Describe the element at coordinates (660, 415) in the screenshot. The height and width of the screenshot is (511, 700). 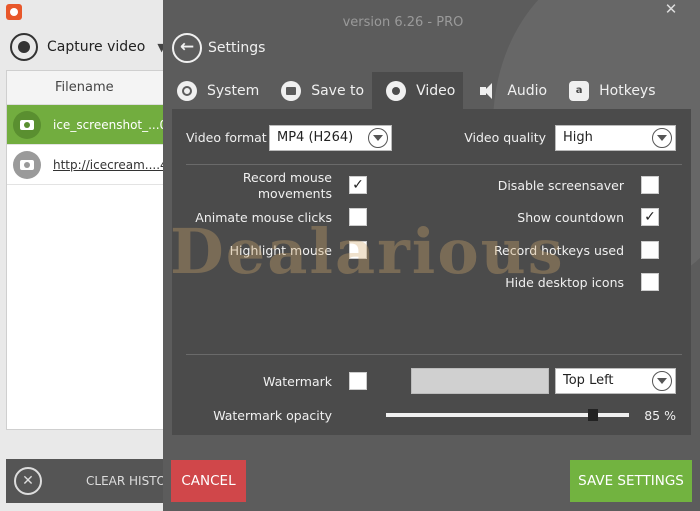
I see `watermark-opacity-value: 85 %` at that location.